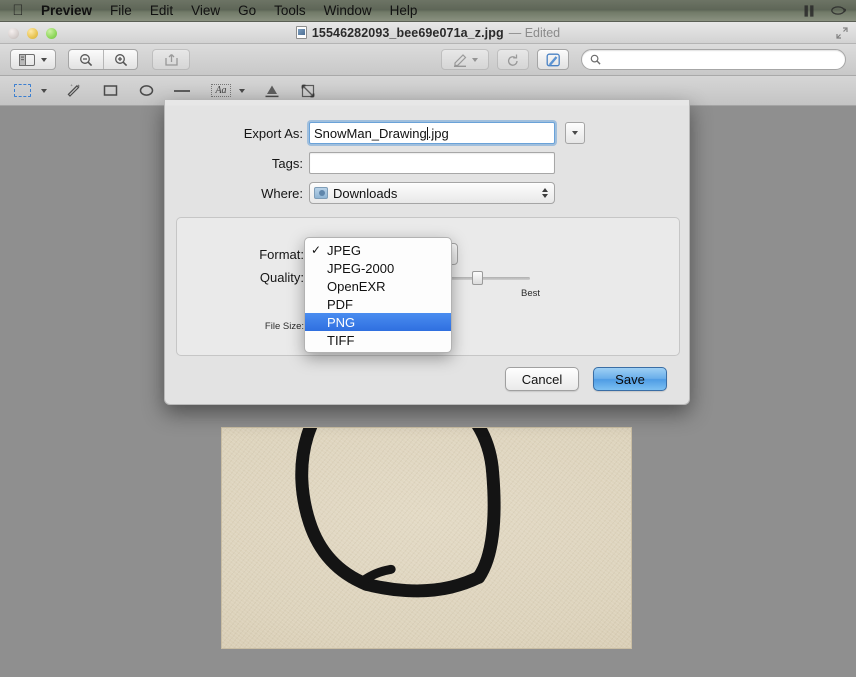  I want to click on menu-option-label: JPEG-2000, so click(361, 268).